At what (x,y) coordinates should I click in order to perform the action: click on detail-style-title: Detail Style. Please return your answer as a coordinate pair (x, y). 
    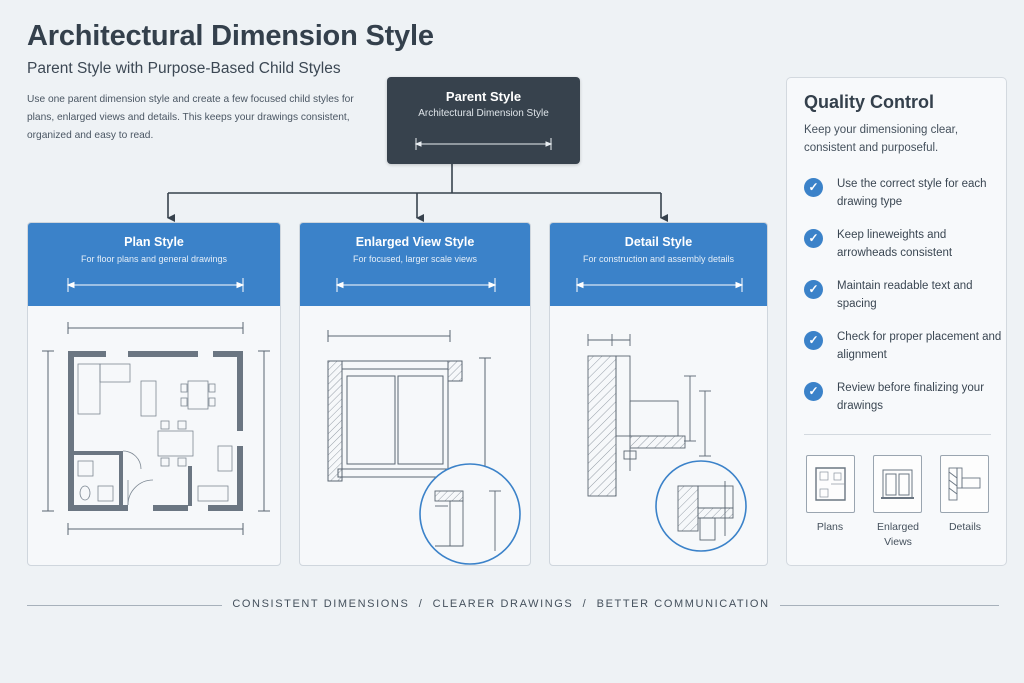
    Looking at the image, I should click on (658, 242).